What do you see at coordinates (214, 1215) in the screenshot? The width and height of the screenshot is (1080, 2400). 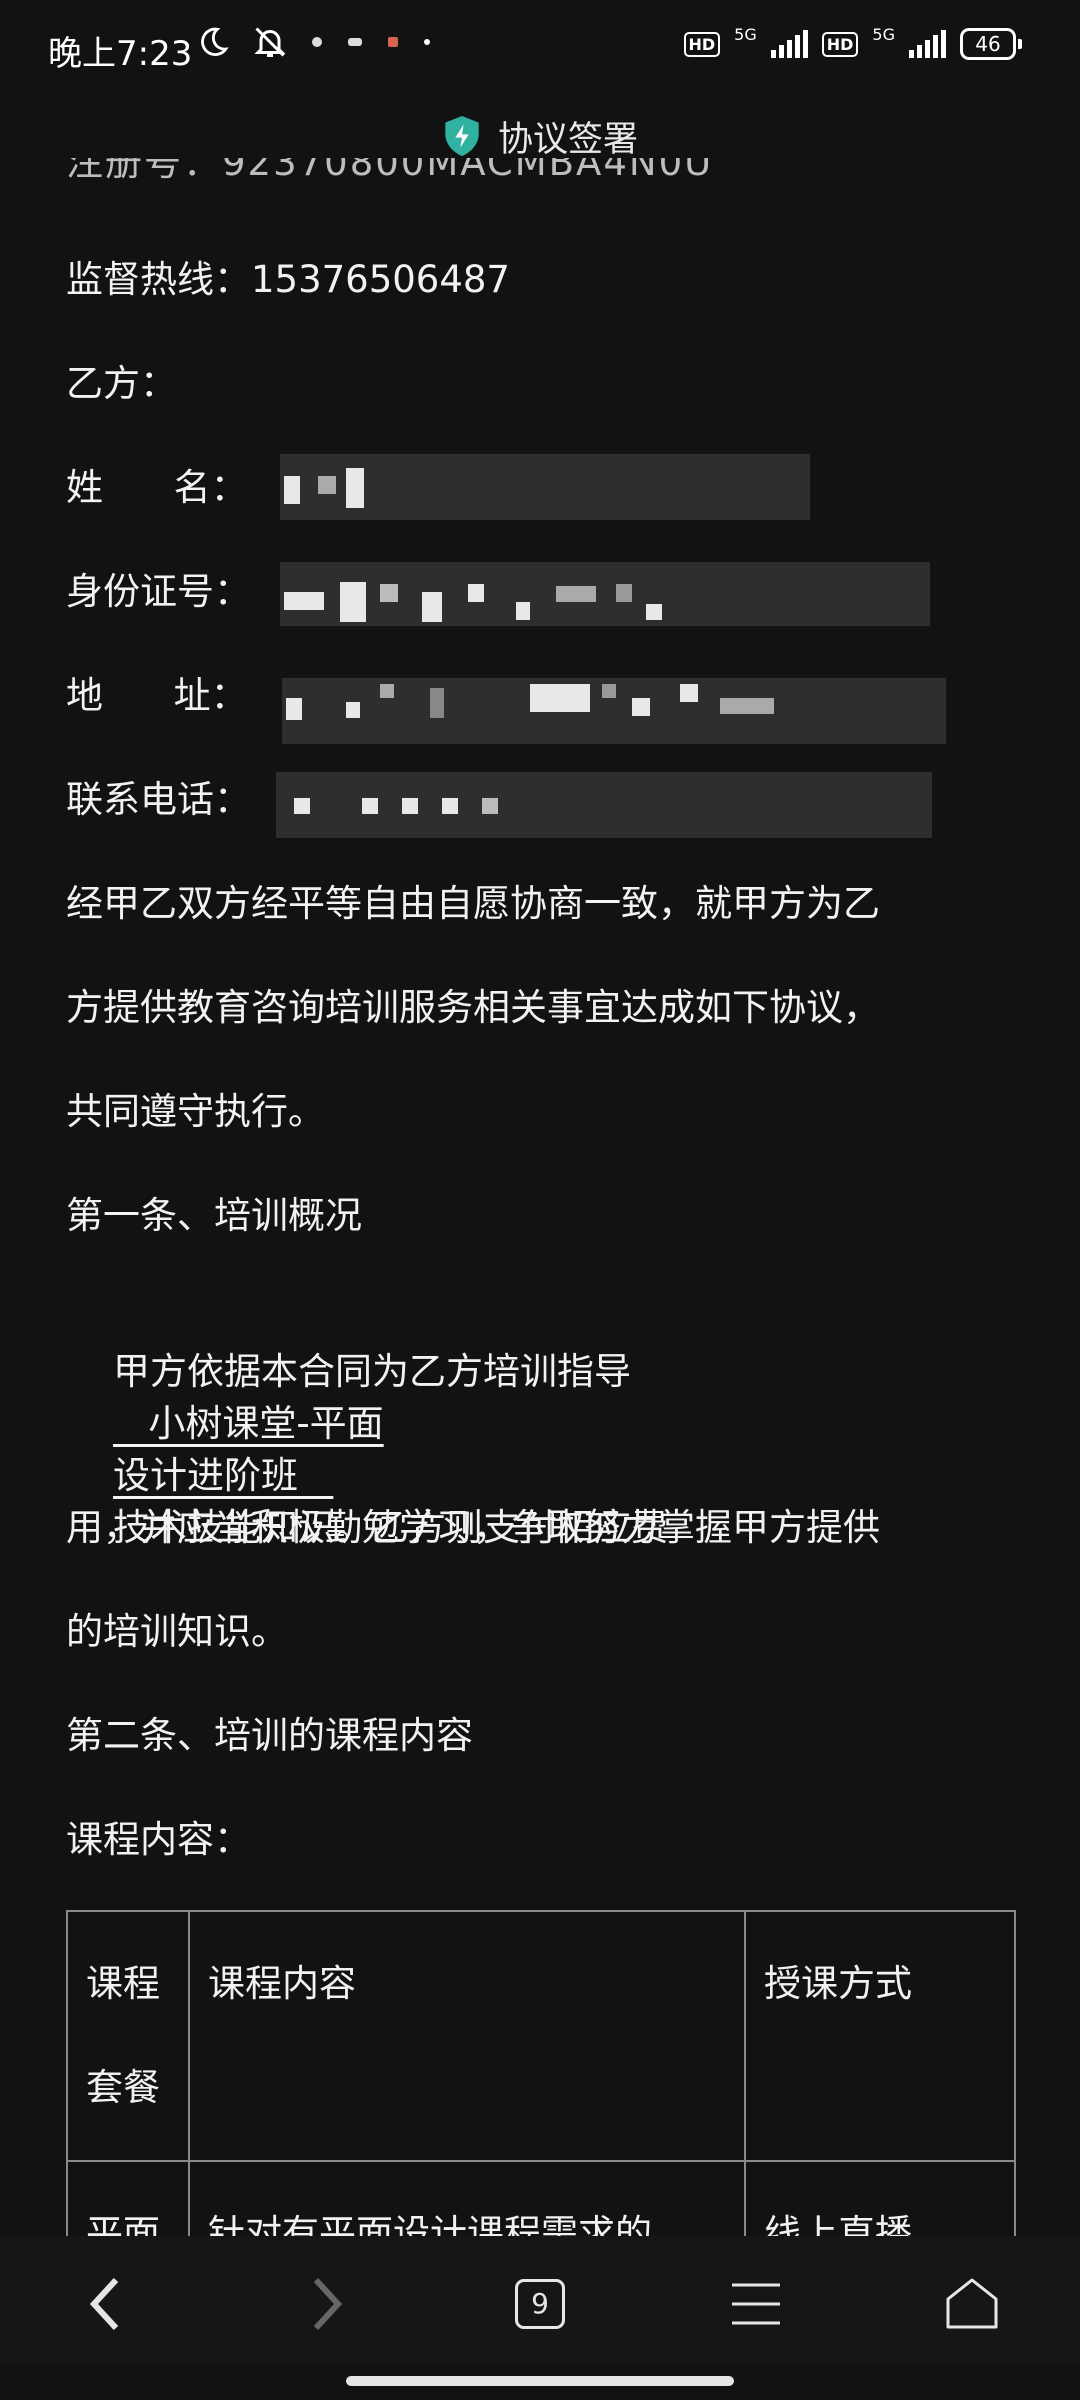 I see `article-1-title: 第一条、培训概况` at bounding box center [214, 1215].